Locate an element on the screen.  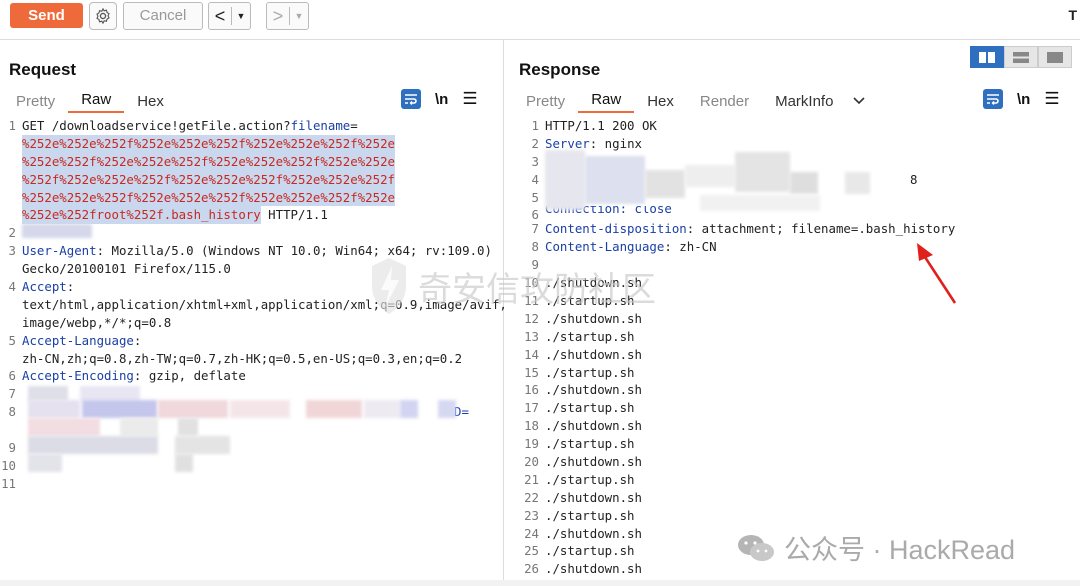
watermark-account: 公众号 · HackRead is located at coordinates (875, 547).